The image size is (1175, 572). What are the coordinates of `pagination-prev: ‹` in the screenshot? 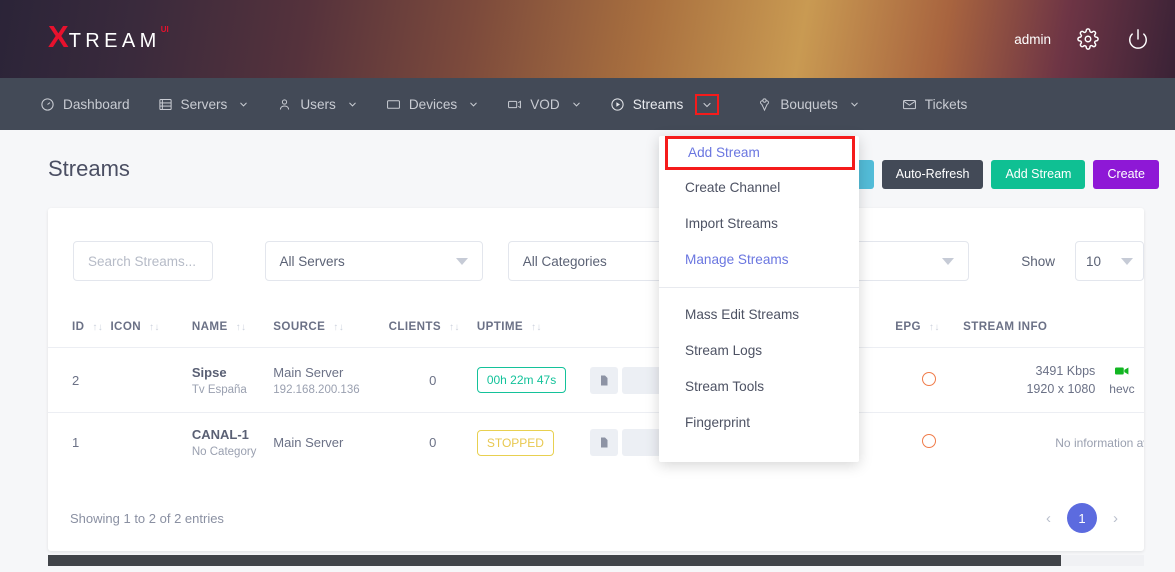 It's located at (1048, 518).